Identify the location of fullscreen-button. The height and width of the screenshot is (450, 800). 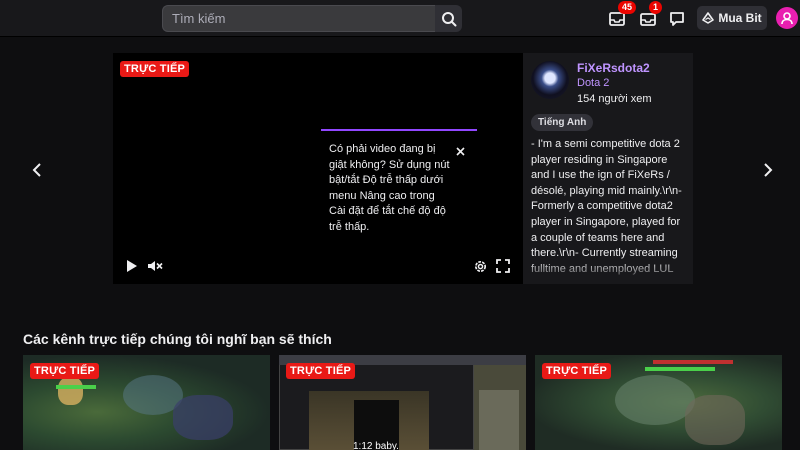
(503, 266).